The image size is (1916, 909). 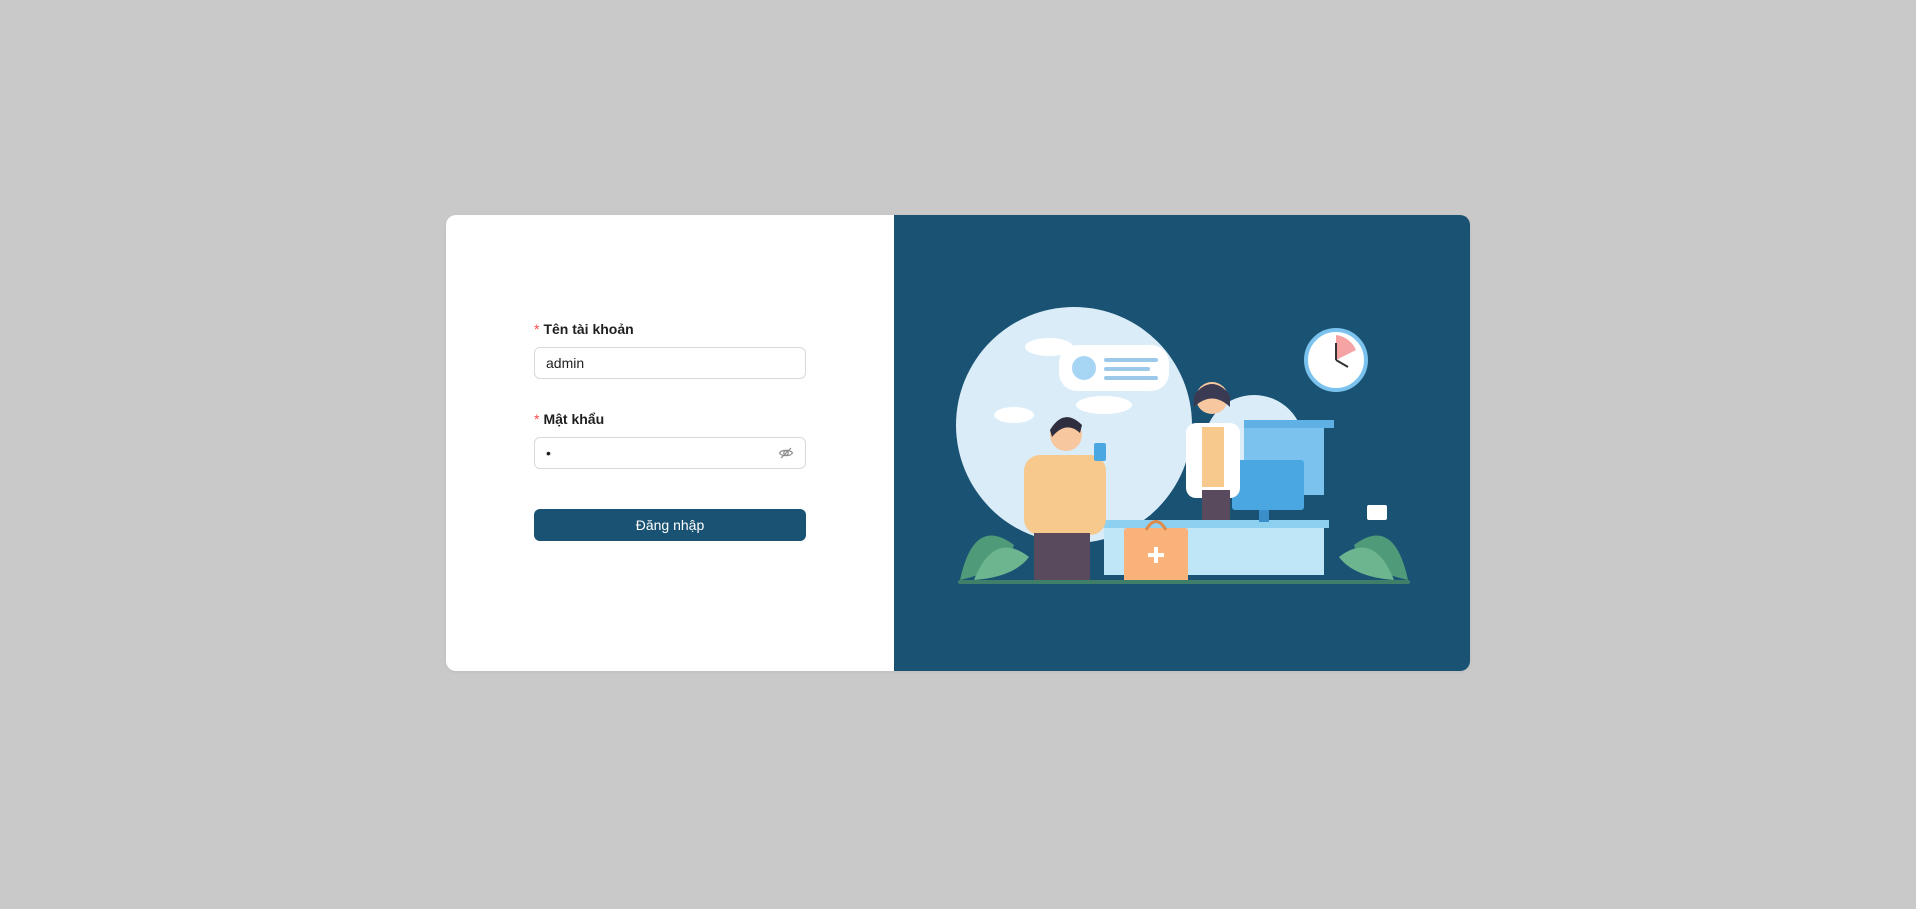 I want to click on pharmacy-illustration, so click(x=1183, y=445).